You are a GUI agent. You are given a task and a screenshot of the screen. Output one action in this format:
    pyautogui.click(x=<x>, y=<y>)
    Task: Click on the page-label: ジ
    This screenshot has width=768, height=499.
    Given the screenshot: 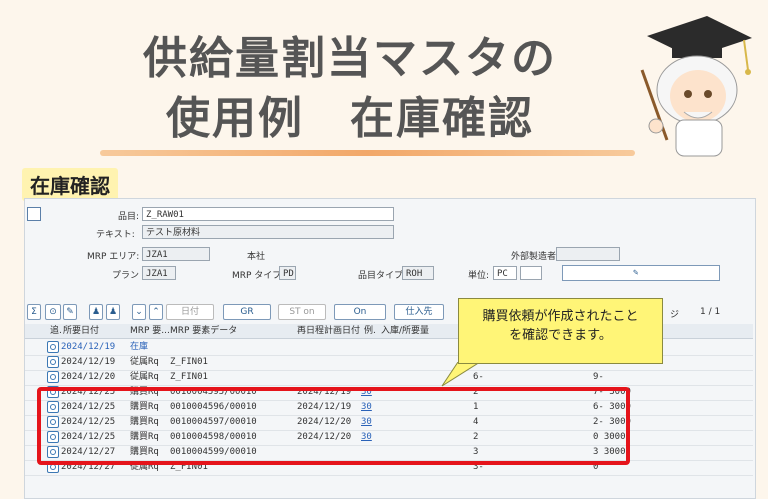 What is the action you would take?
    pyautogui.click(x=675, y=315)
    